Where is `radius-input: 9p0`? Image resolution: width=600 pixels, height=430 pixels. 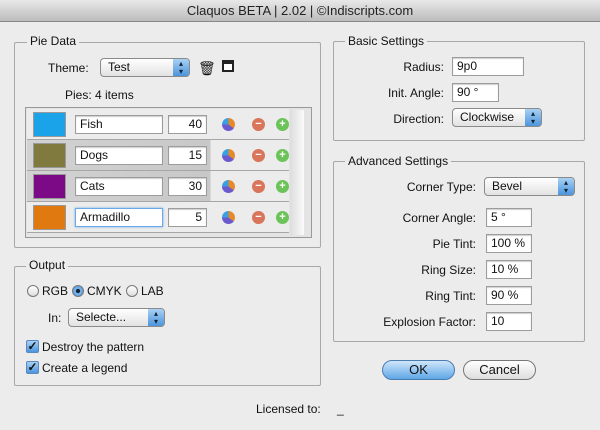
radius-input: 9p0 is located at coordinates (488, 66).